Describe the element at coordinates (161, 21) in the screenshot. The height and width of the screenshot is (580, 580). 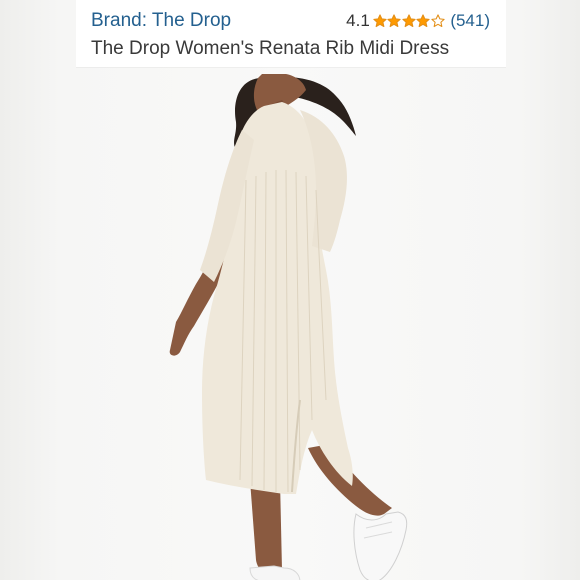
I see `brand-link: Brand: The Drop` at that location.